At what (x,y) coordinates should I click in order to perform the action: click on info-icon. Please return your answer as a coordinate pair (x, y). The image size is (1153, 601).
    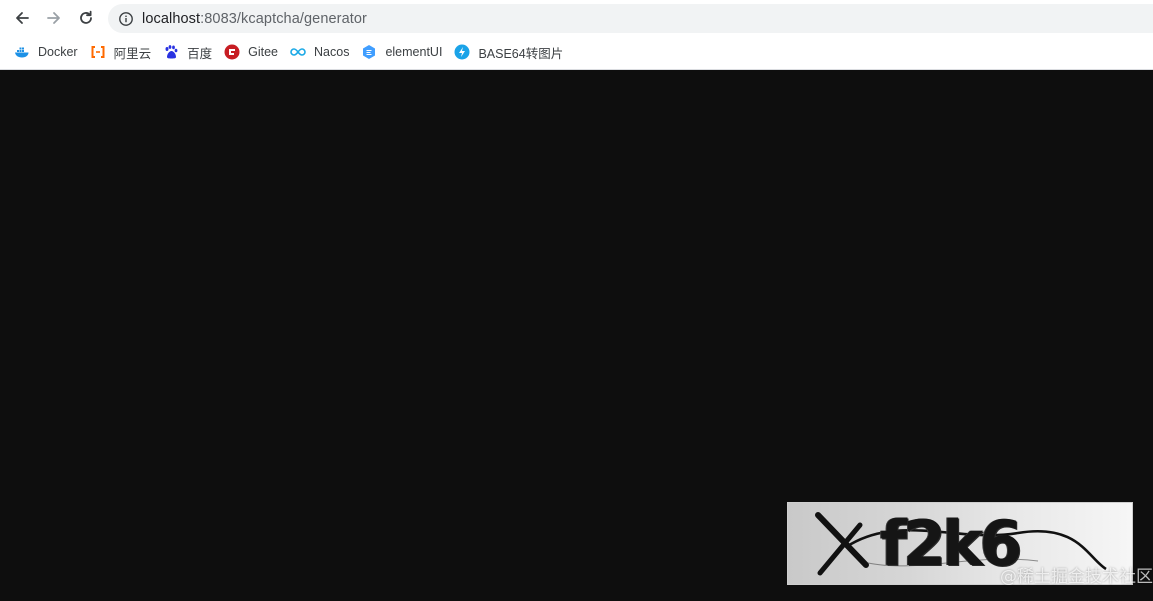
    Looking at the image, I should click on (126, 19).